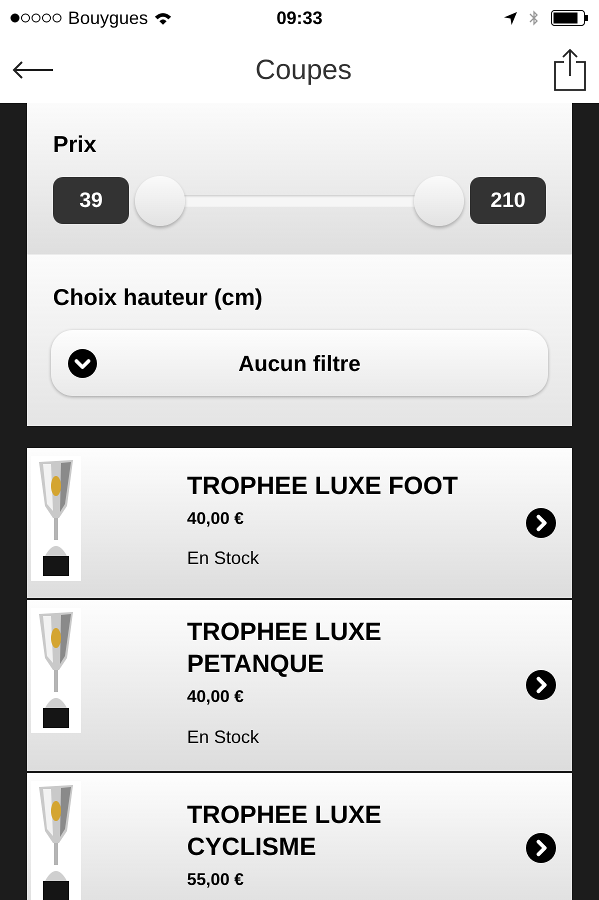 This screenshot has height=900, width=599. I want to click on wifi-icon, so click(163, 18).